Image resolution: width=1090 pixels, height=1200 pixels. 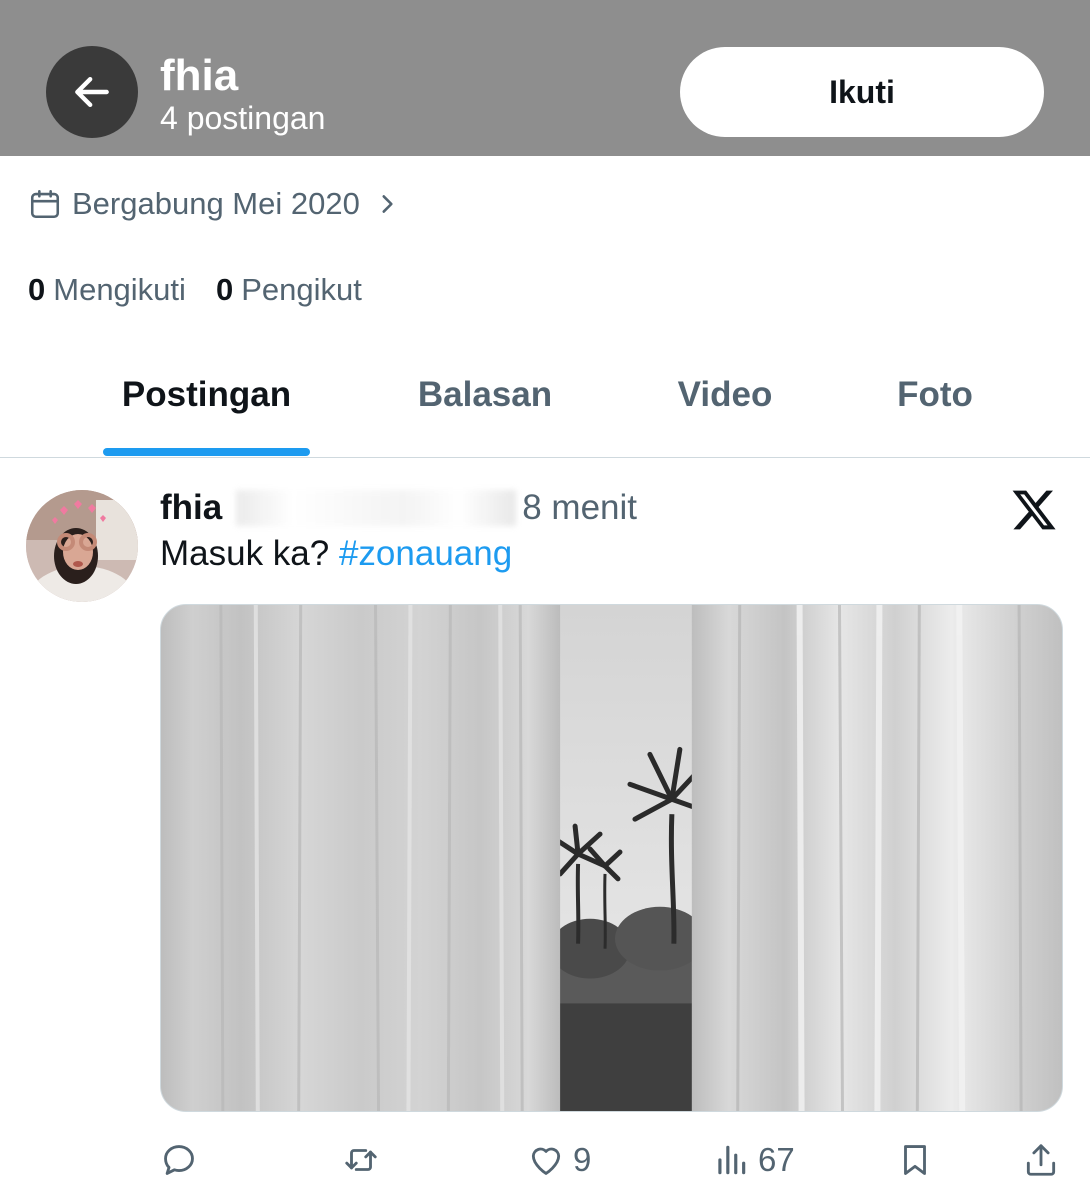 What do you see at coordinates (725, 395) in the screenshot?
I see `tab-video: Video` at bounding box center [725, 395].